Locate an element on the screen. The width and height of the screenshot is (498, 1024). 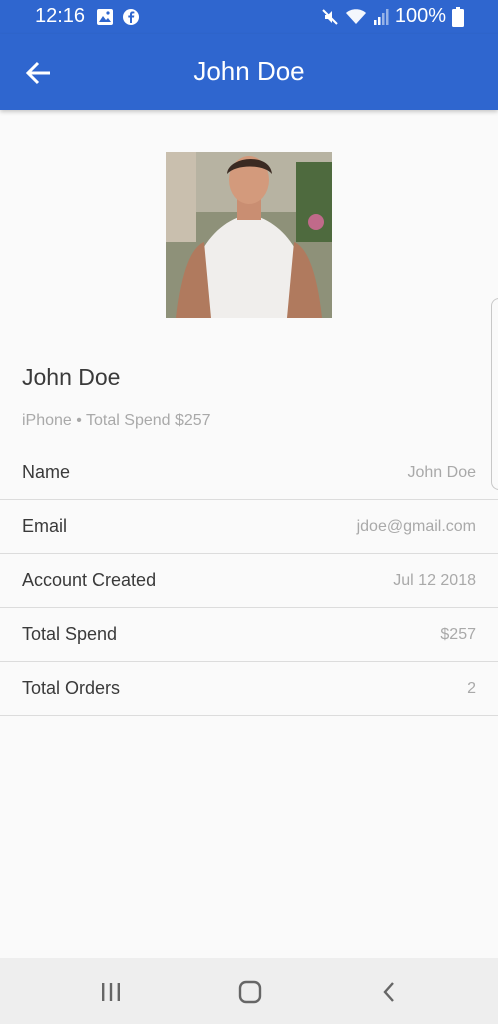
avatar is located at coordinates (249, 235).